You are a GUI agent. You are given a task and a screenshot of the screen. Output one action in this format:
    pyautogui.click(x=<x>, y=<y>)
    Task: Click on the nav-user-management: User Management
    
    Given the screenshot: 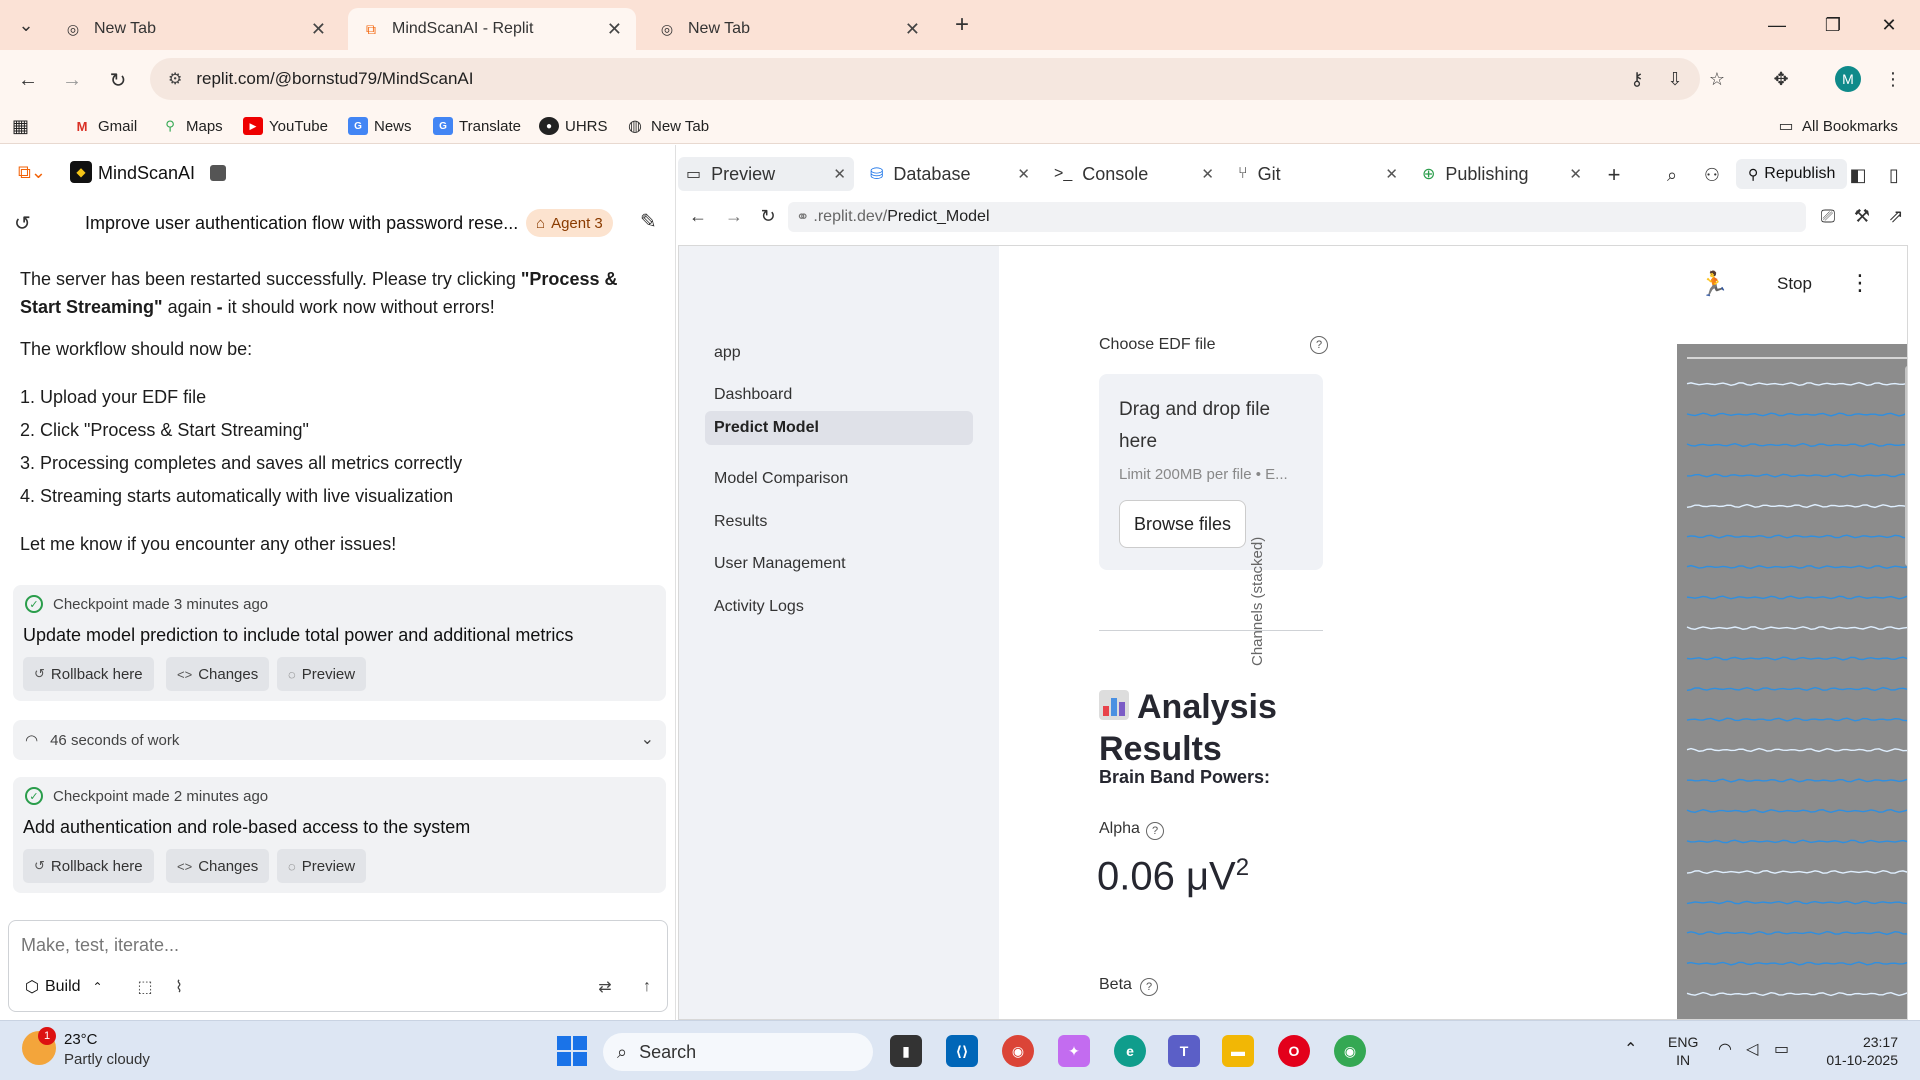 What is the action you would take?
    pyautogui.click(x=780, y=564)
    